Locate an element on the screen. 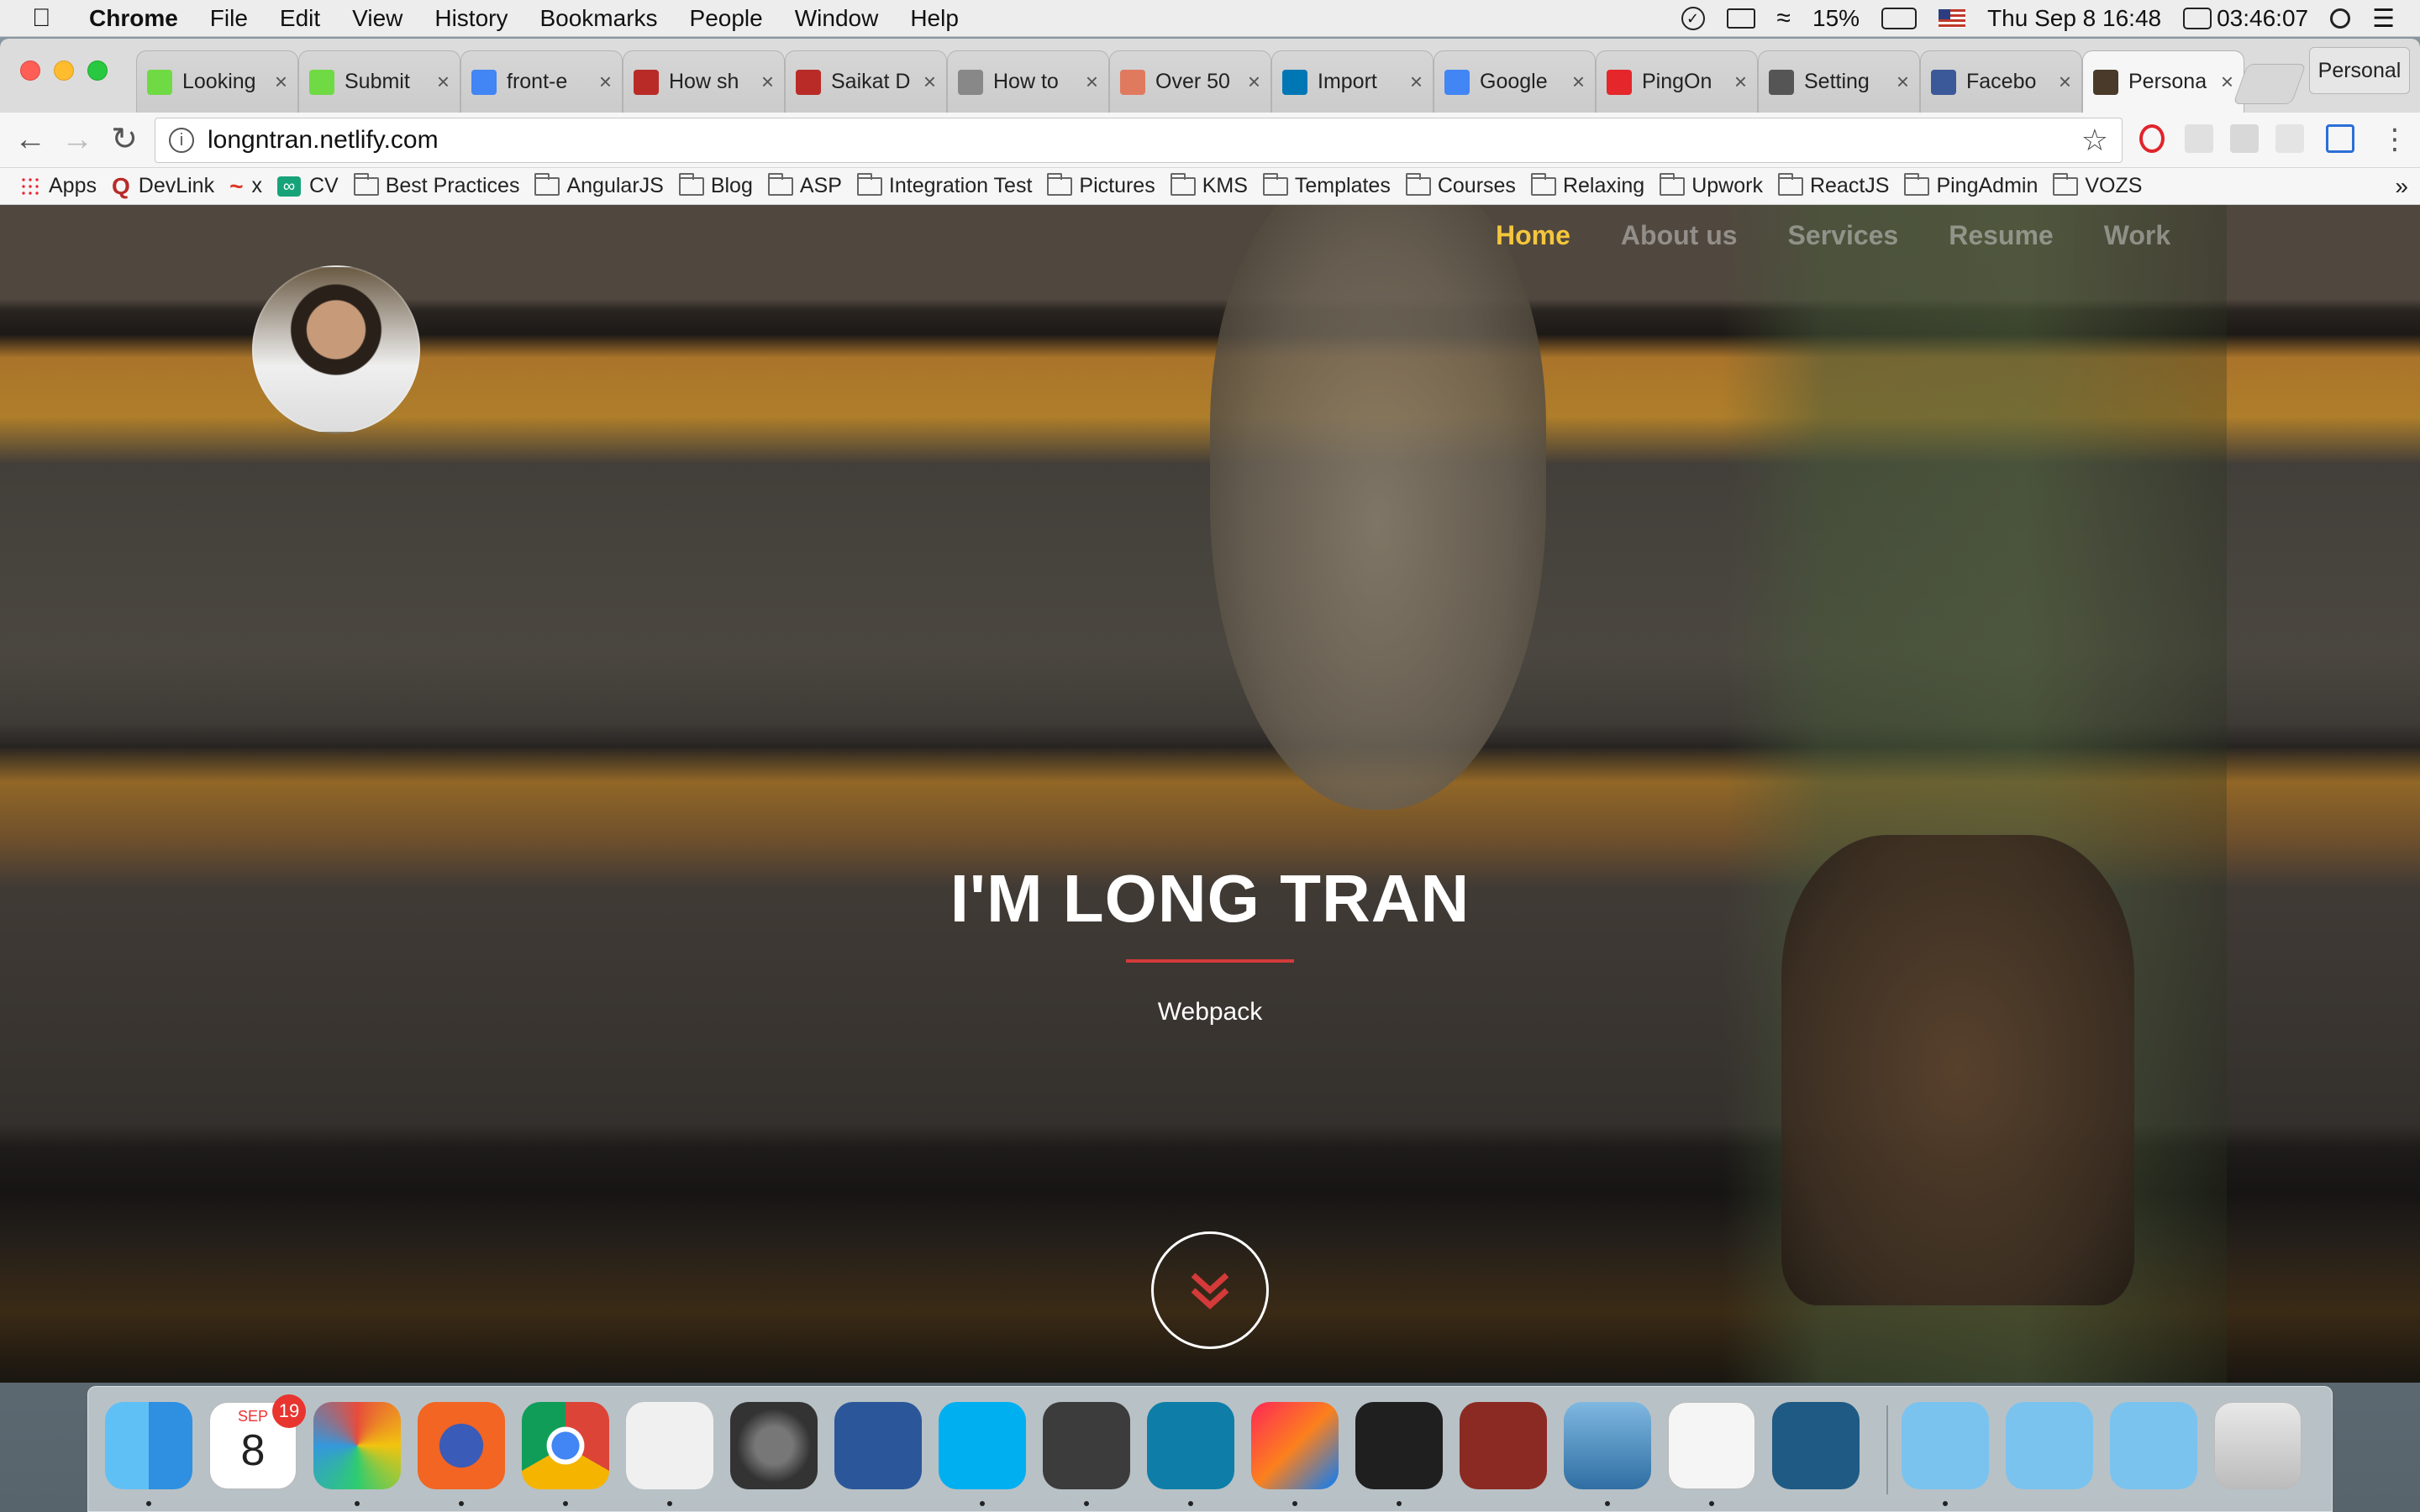  photo-booth-icon is located at coordinates (357, 1445).